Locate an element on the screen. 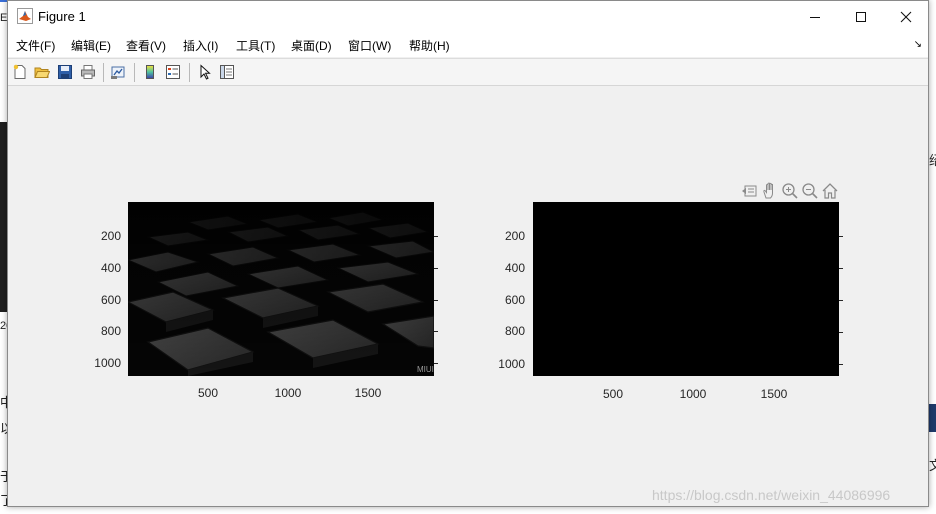 Image resolution: width=936 pixels, height=514 pixels. restore-view-icon is located at coordinates (830, 191).